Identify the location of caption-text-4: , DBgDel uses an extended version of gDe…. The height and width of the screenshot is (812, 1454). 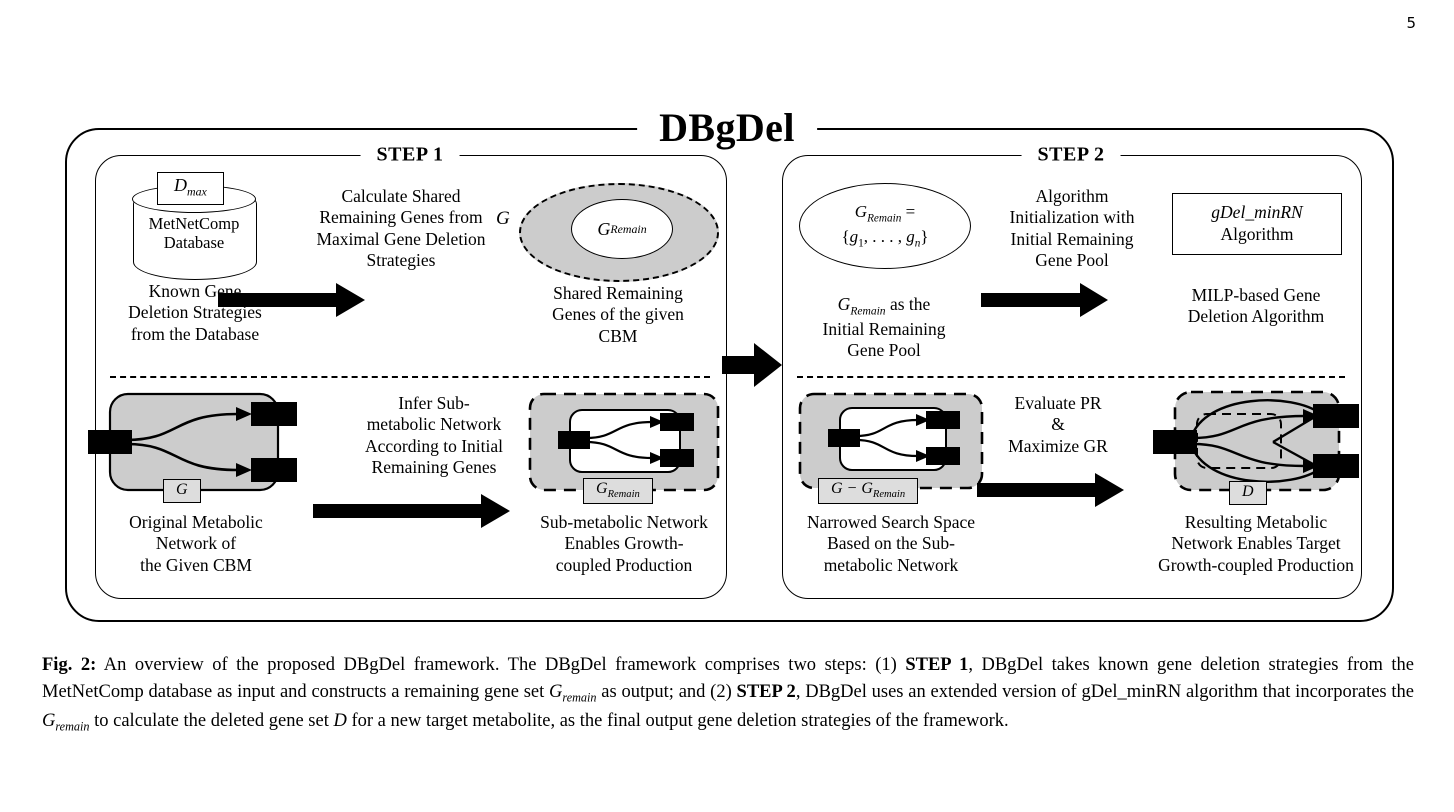
(1104, 692).